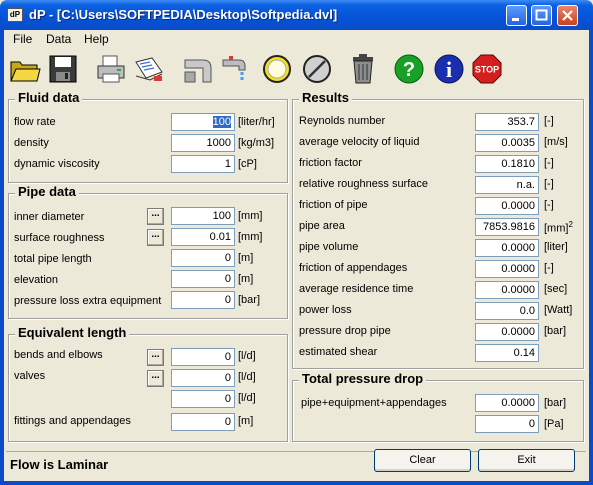 Image resolution: width=593 pixels, height=485 pixels. What do you see at coordinates (49, 97) in the screenshot?
I see `fluid-data-title: Fluid data` at bounding box center [49, 97].